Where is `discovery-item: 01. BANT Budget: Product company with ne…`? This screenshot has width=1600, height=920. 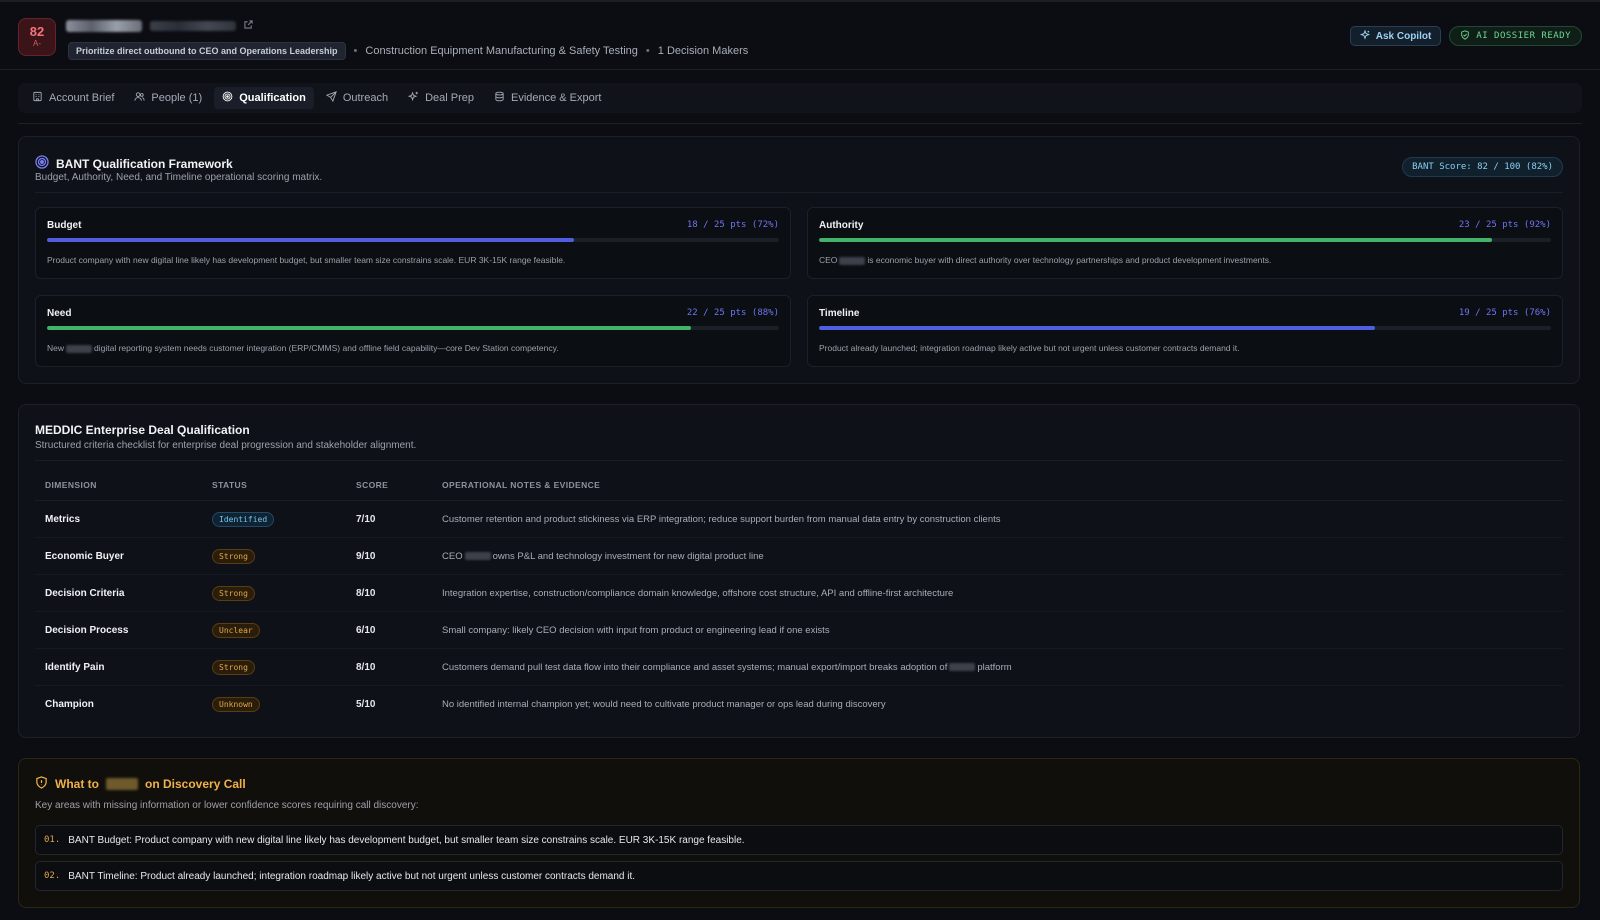
discovery-item: 01. BANT Budget: Product company with ne… is located at coordinates (799, 840).